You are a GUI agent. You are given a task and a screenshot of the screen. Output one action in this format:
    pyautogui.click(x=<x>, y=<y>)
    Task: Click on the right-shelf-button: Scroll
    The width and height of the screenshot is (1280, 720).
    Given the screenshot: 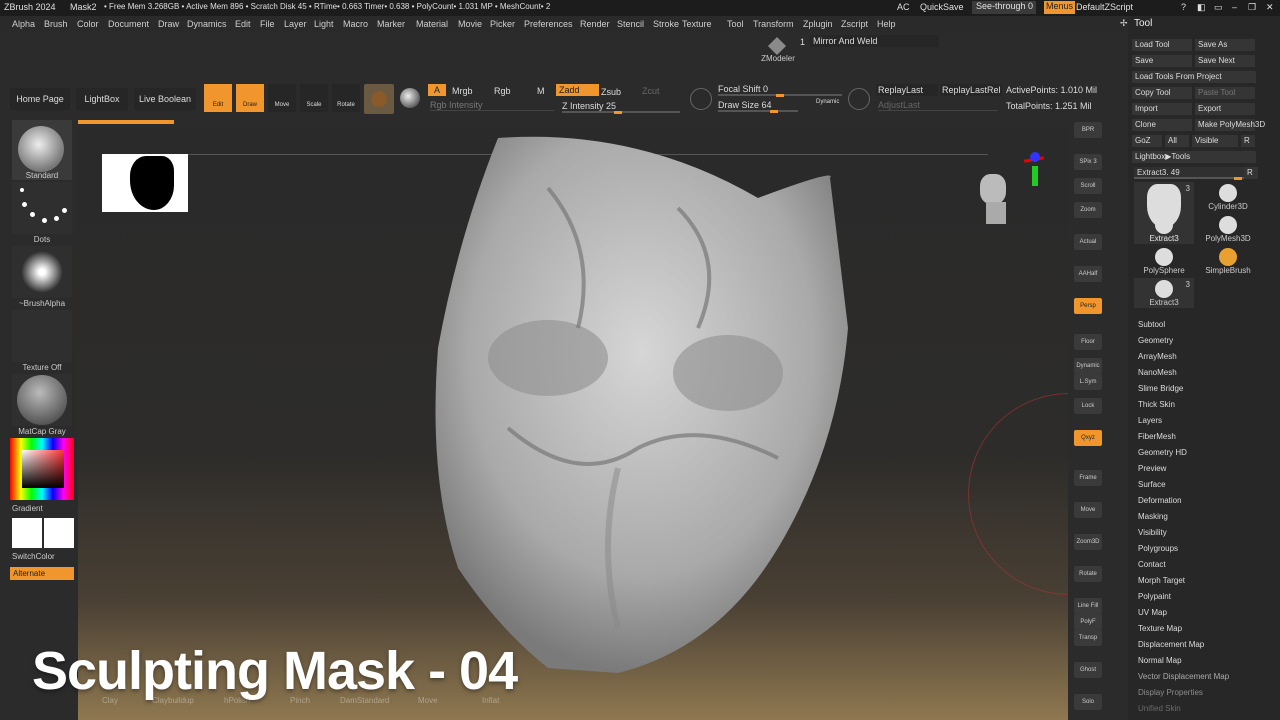 What is the action you would take?
    pyautogui.click(x=1088, y=186)
    